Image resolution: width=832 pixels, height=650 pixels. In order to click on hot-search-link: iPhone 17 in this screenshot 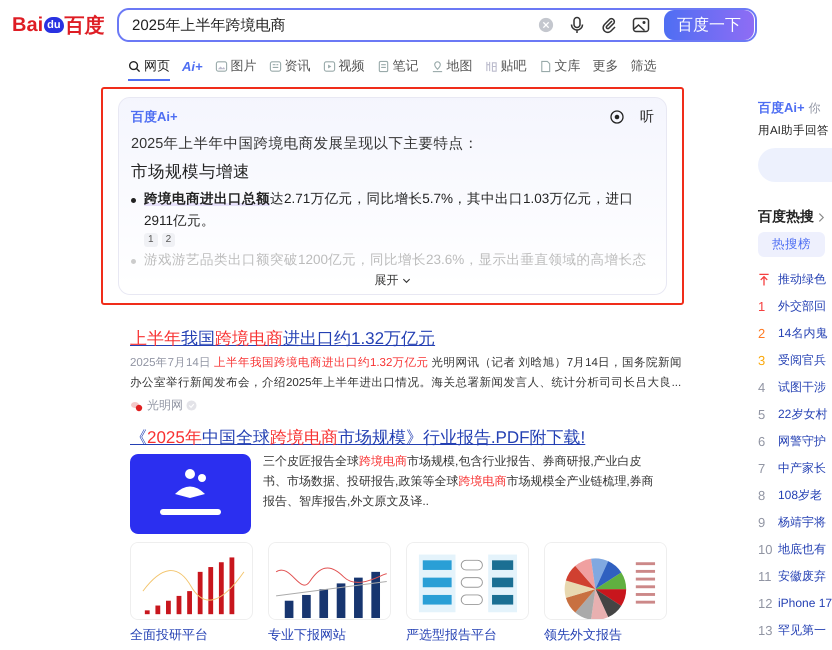, I will do `click(805, 603)`.